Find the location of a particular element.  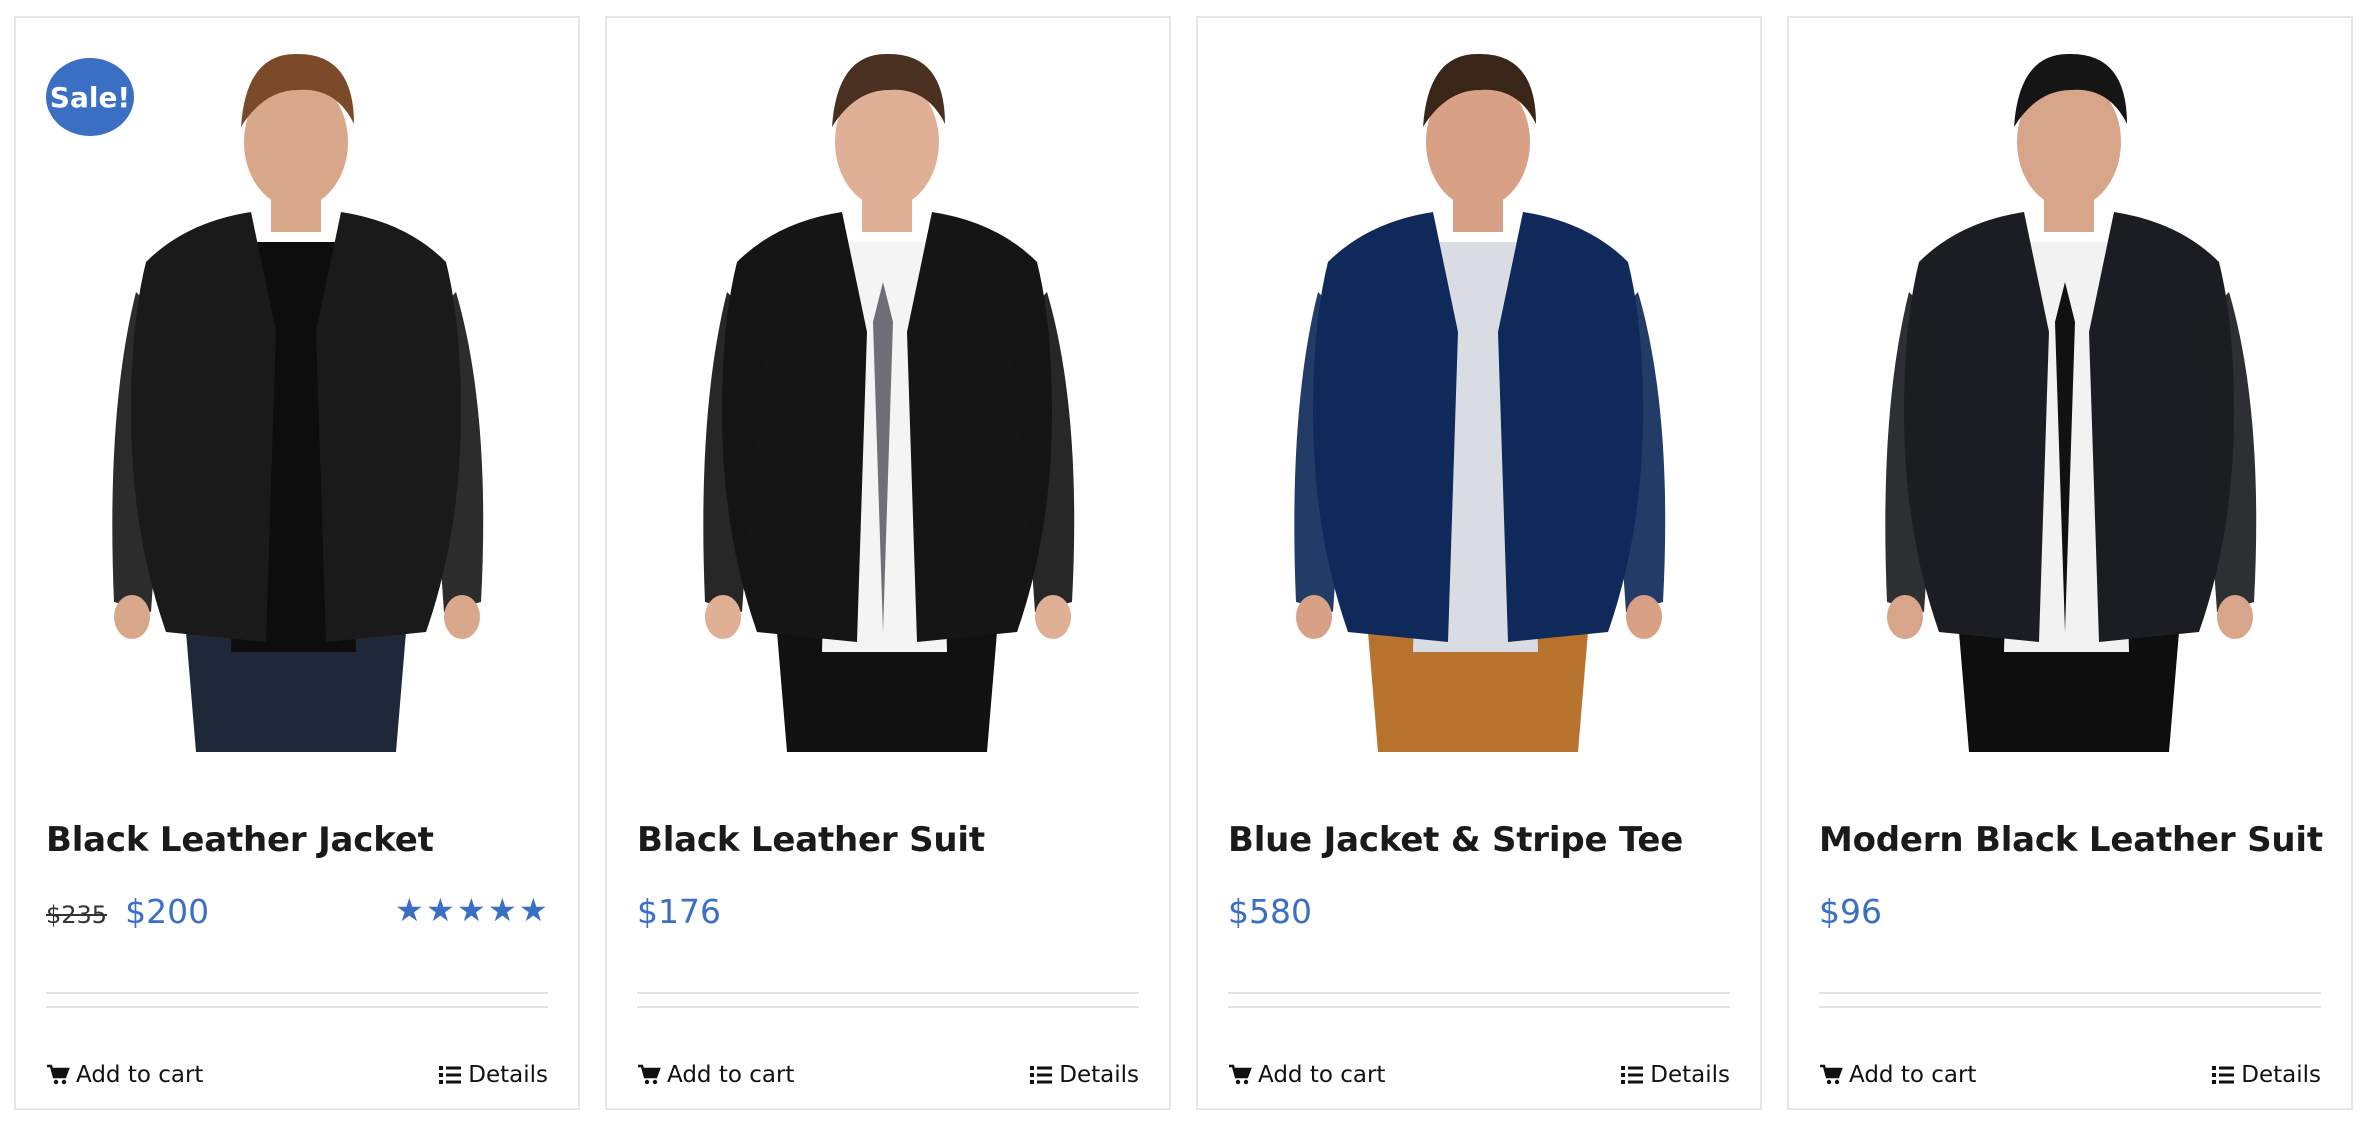

old-price: $235 is located at coordinates (77, 915).